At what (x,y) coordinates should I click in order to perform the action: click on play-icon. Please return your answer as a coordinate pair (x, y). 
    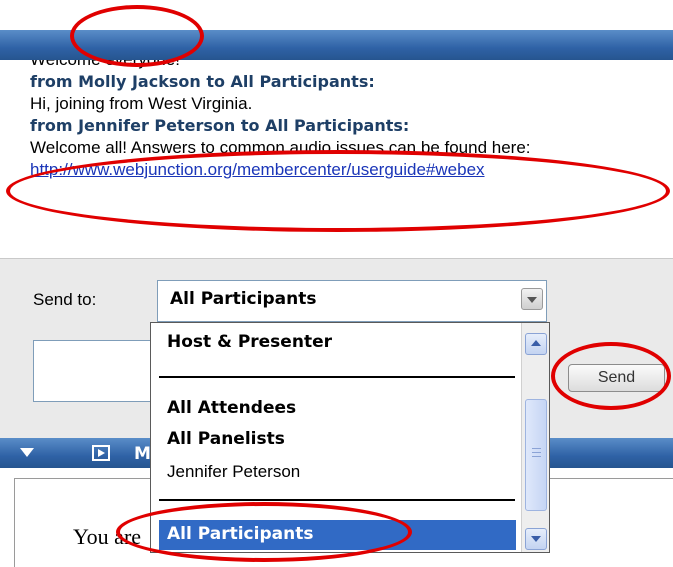
    Looking at the image, I should click on (101, 453).